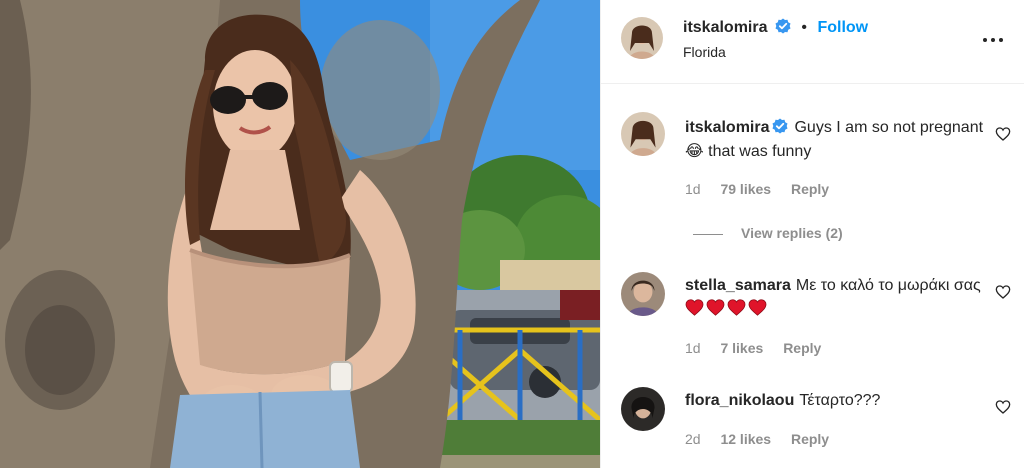 Image resolution: width=1024 pixels, height=468 pixels. I want to click on post-header: itskalomira • Follow Florida, so click(812, 42).